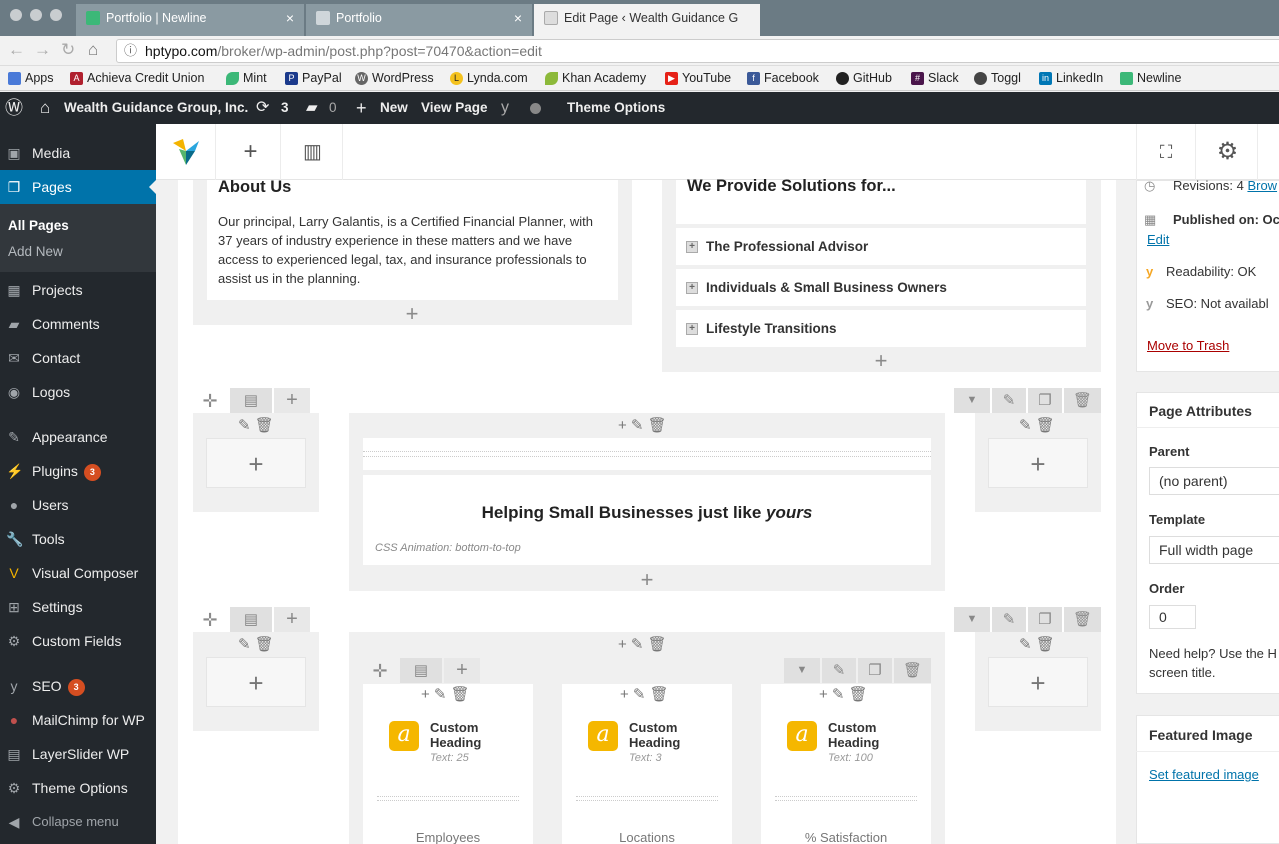  Describe the element at coordinates (462, 670) in the screenshot. I see `inner-add-column-plus-icon: +` at that location.